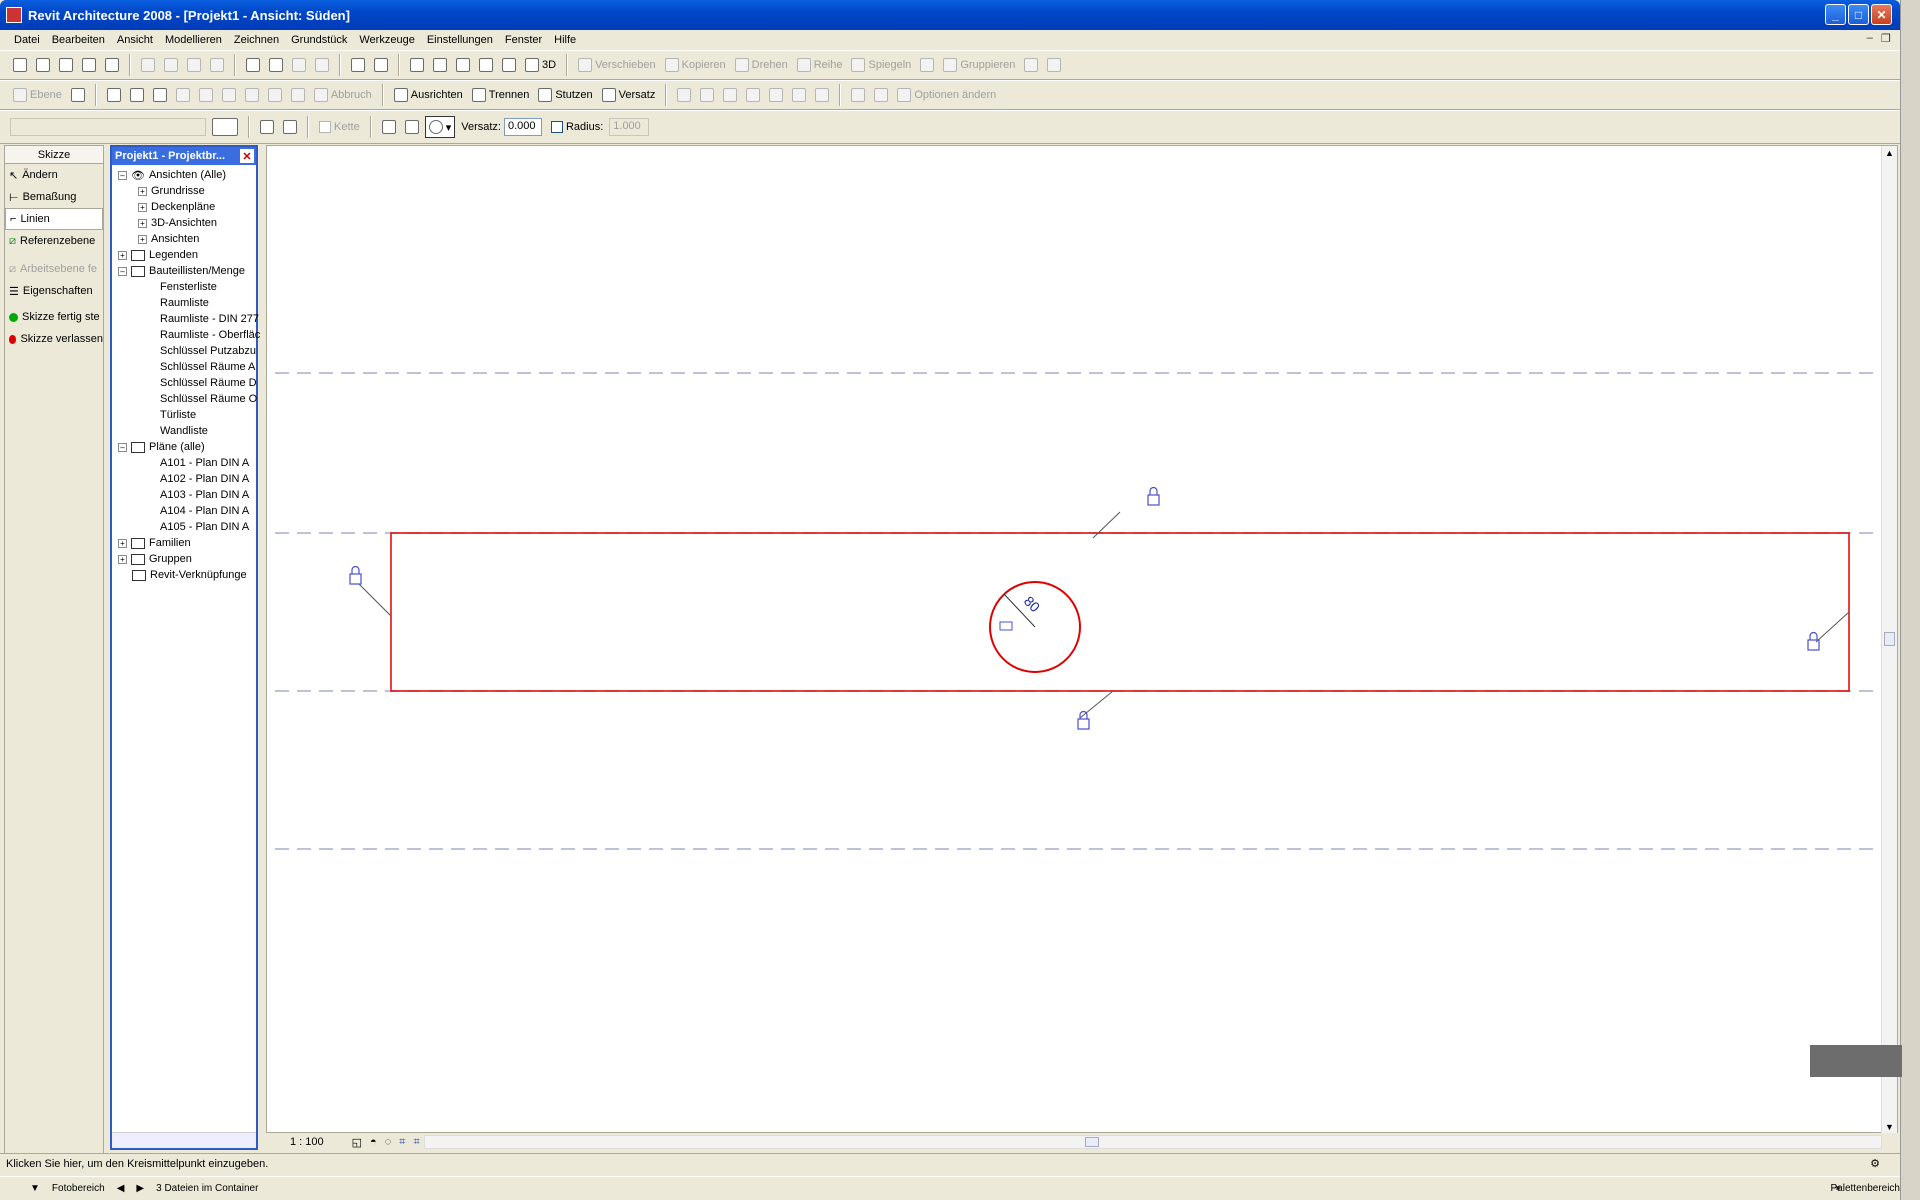 This screenshot has width=1920, height=1200. I want to click on three-d-button: 3D, so click(540, 65).